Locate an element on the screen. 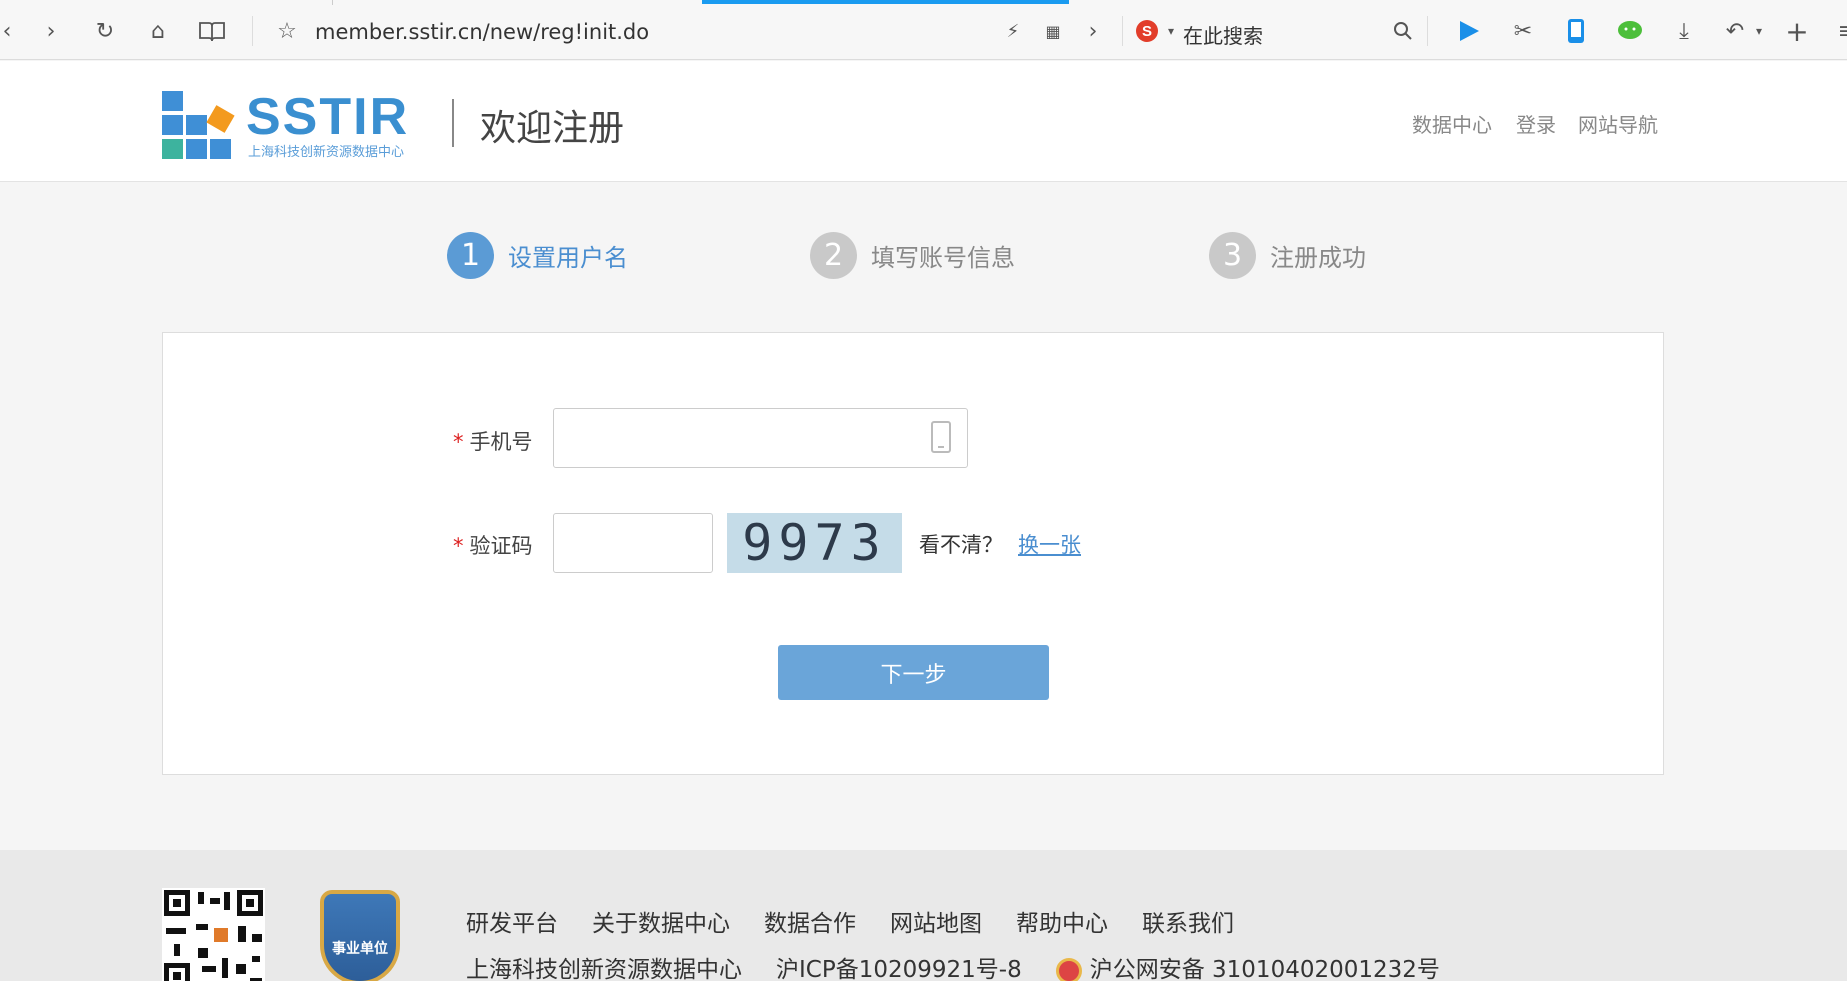 The width and height of the screenshot is (1847, 981). captcha-input is located at coordinates (633, 543).